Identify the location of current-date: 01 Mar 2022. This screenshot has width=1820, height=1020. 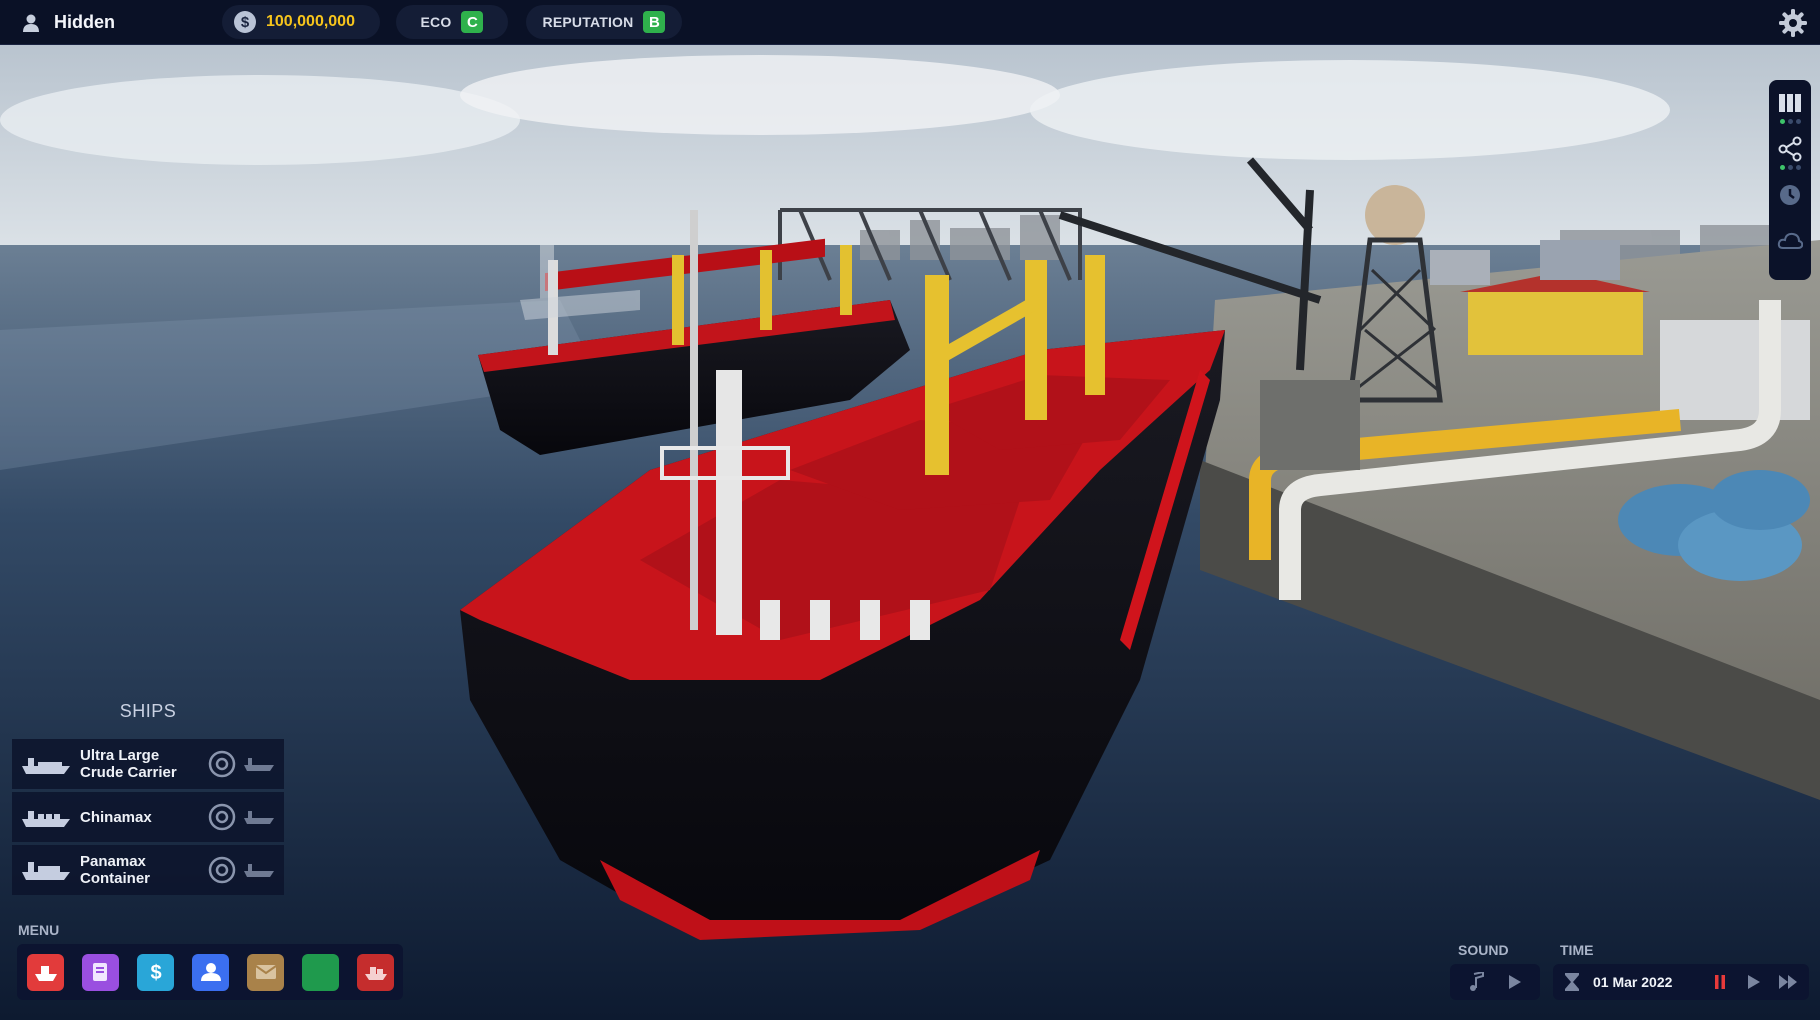
(1633, 982).